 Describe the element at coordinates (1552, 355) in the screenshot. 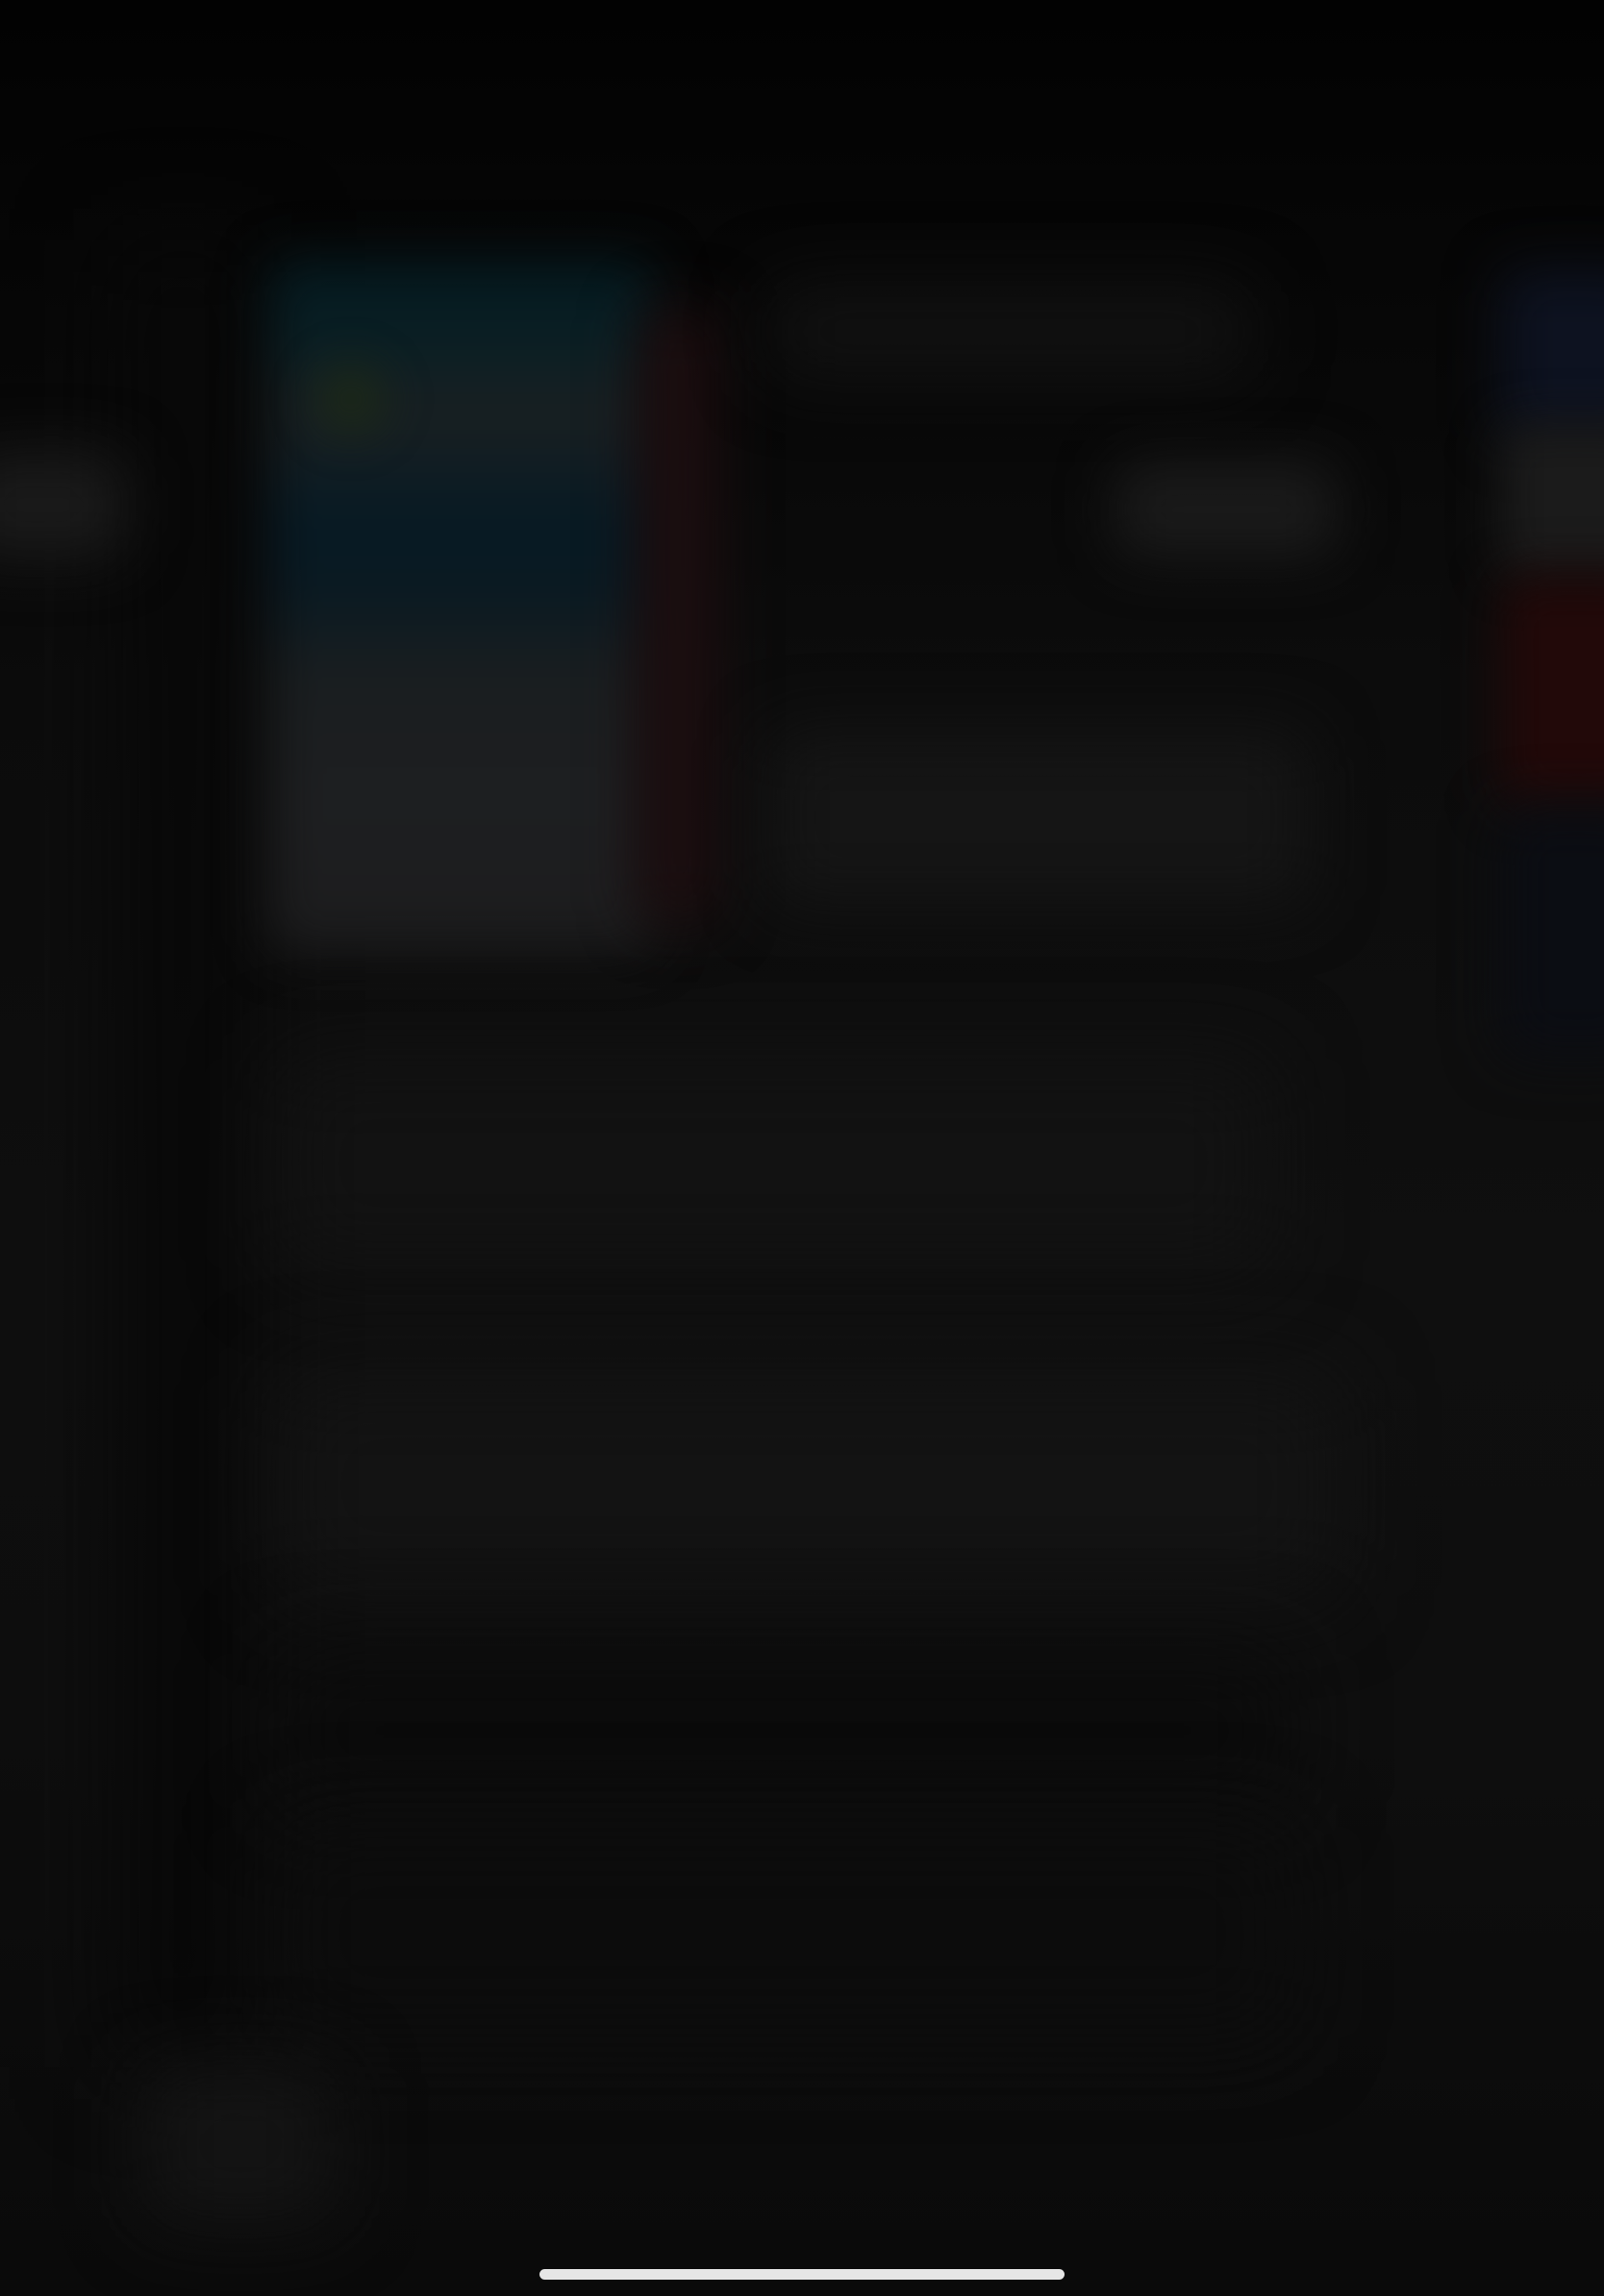

I see `blurred-right-card-top` at that location.